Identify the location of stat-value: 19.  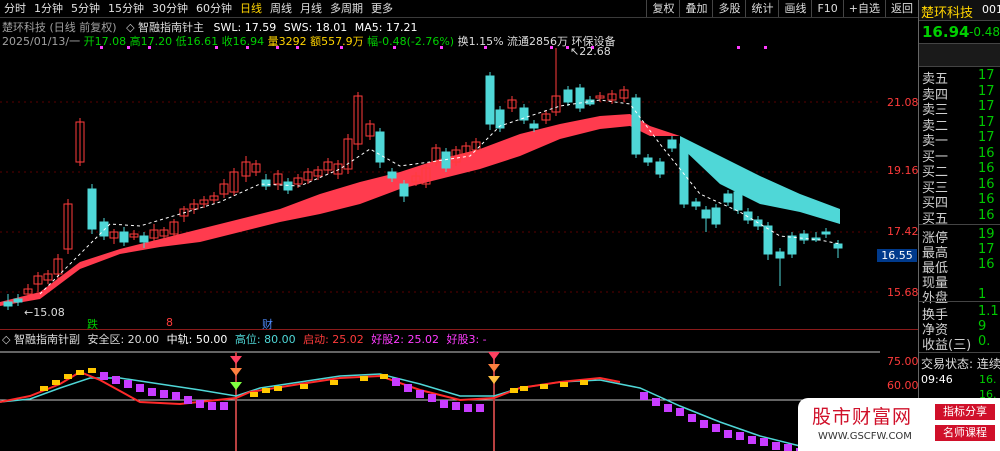
(986, 234).